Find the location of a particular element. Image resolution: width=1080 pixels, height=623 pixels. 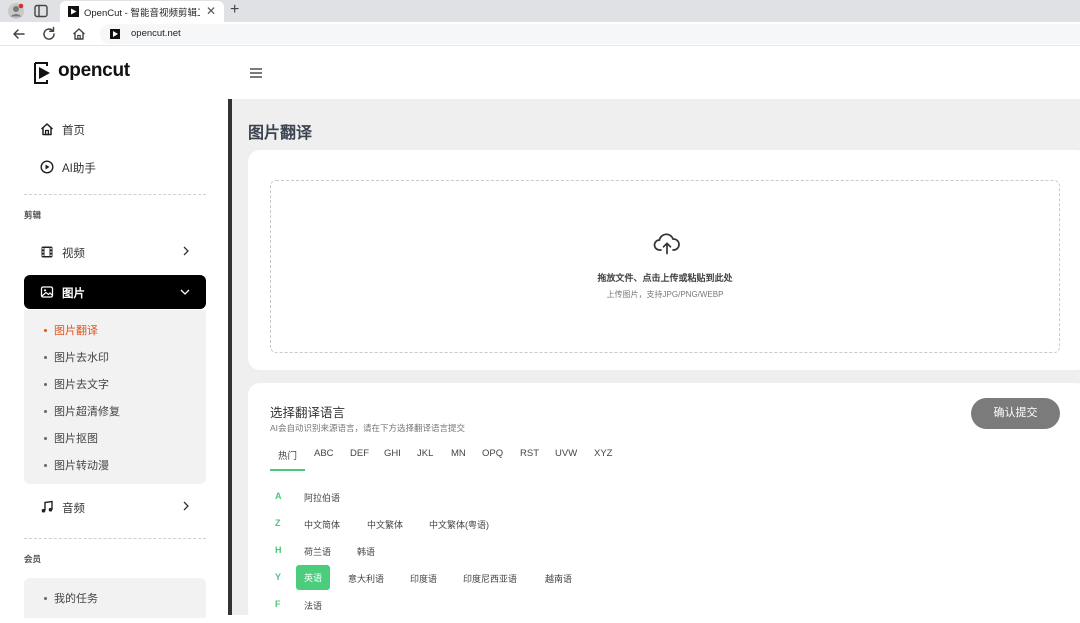

tab-actions-icon is located at coordinates (41, 11).